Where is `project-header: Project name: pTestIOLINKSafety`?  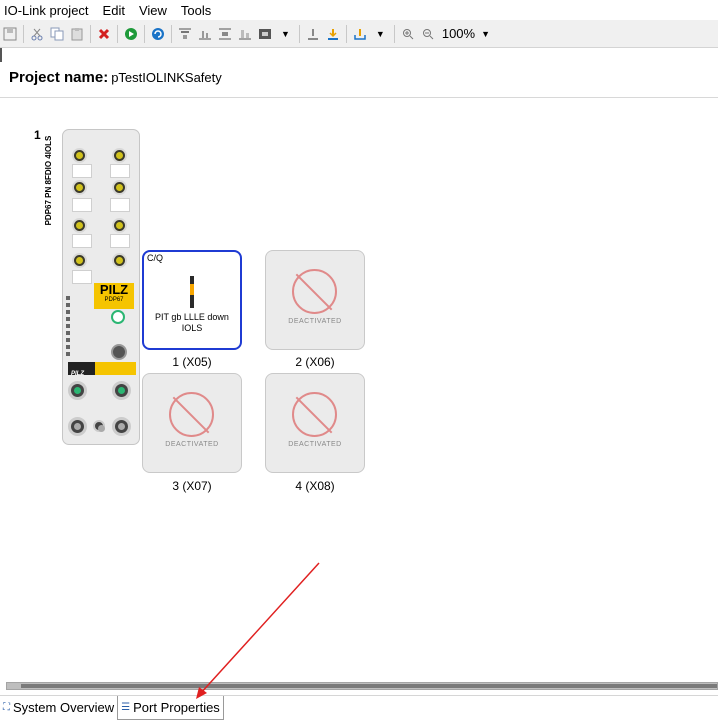
project-header: Project name: pTestIOLINKSafety is located at coordinates (359, 80).